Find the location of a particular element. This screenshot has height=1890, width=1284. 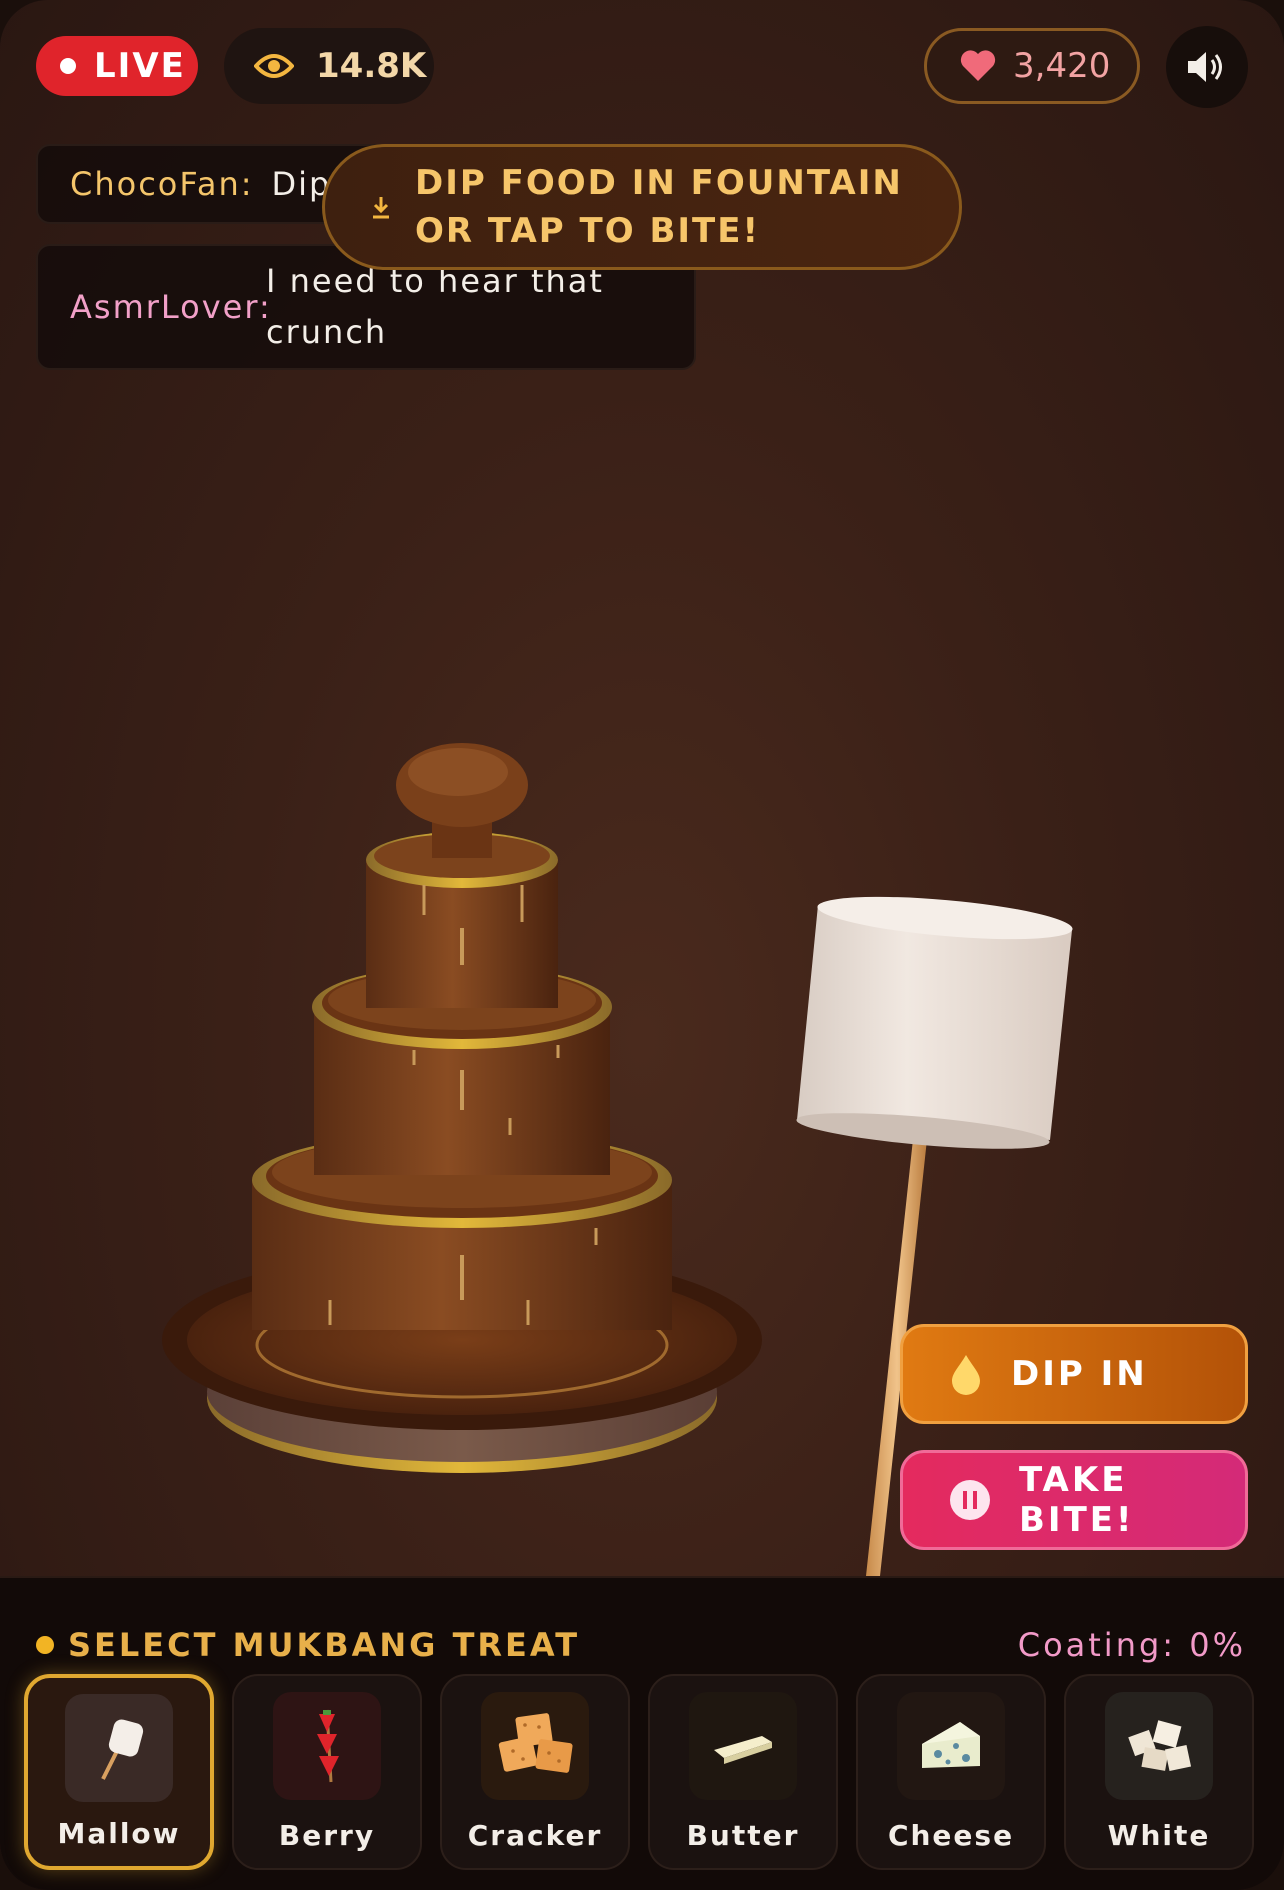

treat-item-mallow: Mallow is located at coordinates (119, 1772).